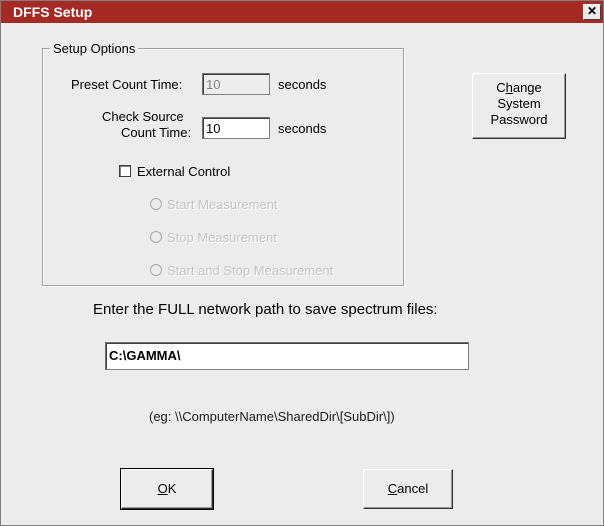 This screenshot has width=604, height=526. What do you see at coordinates (94, 48) in the screenshot?
I see `setup-options-legend: Setup Options` at bounding box center [94, 48].